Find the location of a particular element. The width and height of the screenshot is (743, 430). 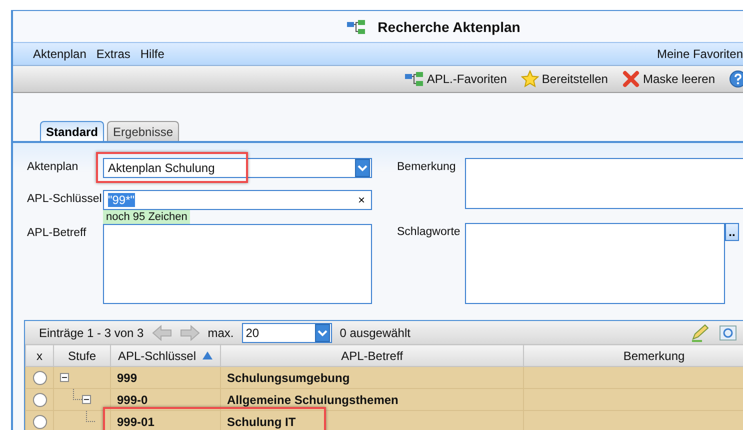

table-cell: 999-01 is located at coordinates (165, 420).